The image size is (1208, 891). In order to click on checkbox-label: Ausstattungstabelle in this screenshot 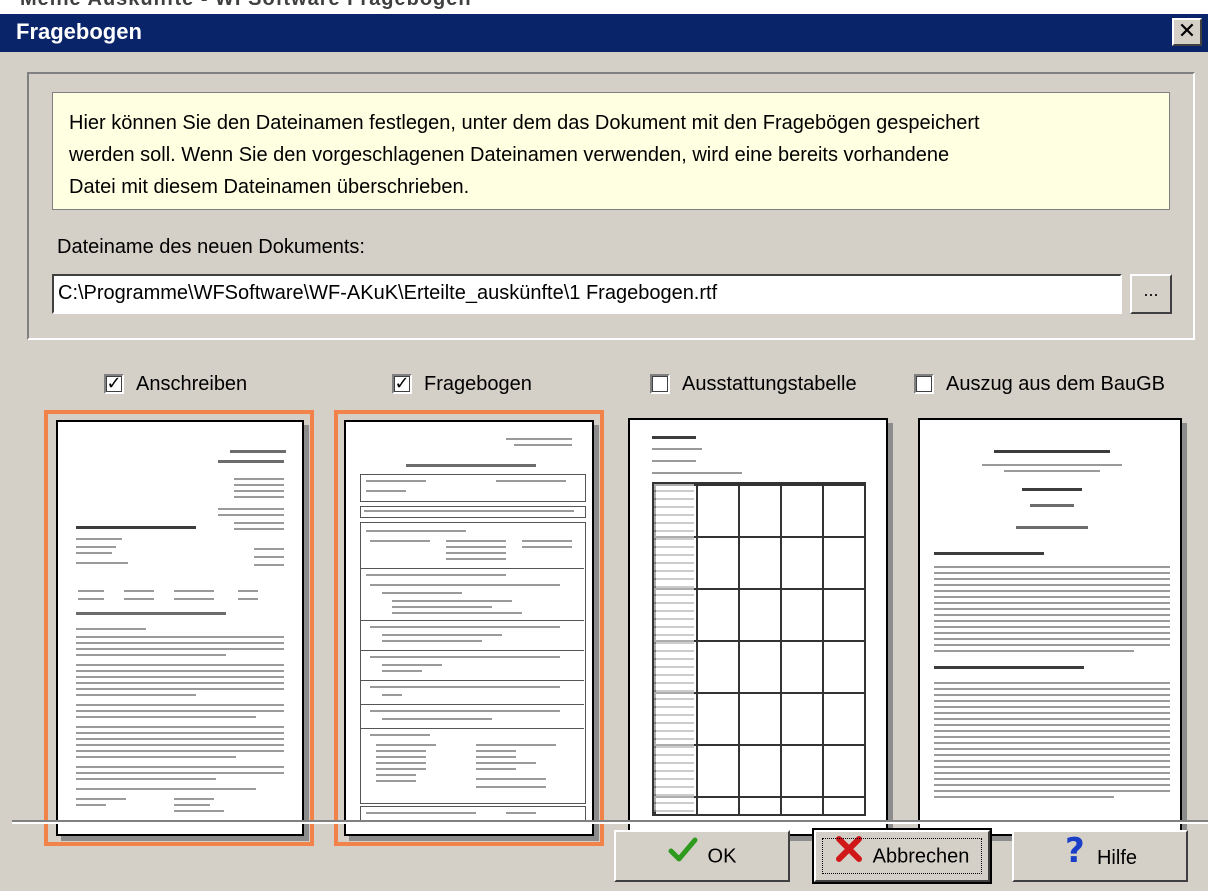, I will do `click(769, 384)`.